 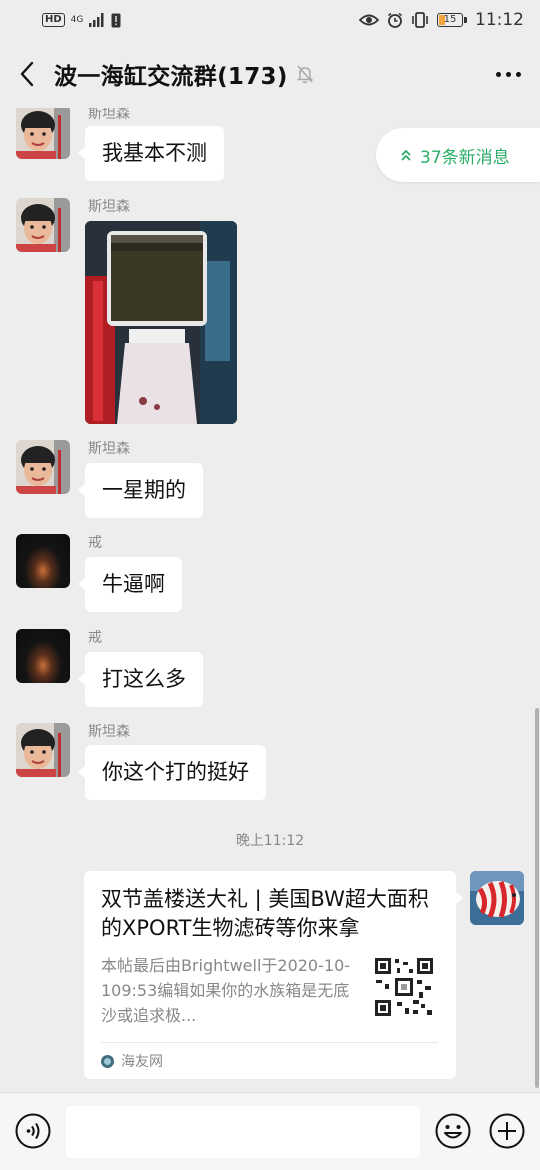 What do you see at coordinates (130, 584) in the screenshot?
I see `message-bubble: 牛逼啊` at bounding box center [130, 584].